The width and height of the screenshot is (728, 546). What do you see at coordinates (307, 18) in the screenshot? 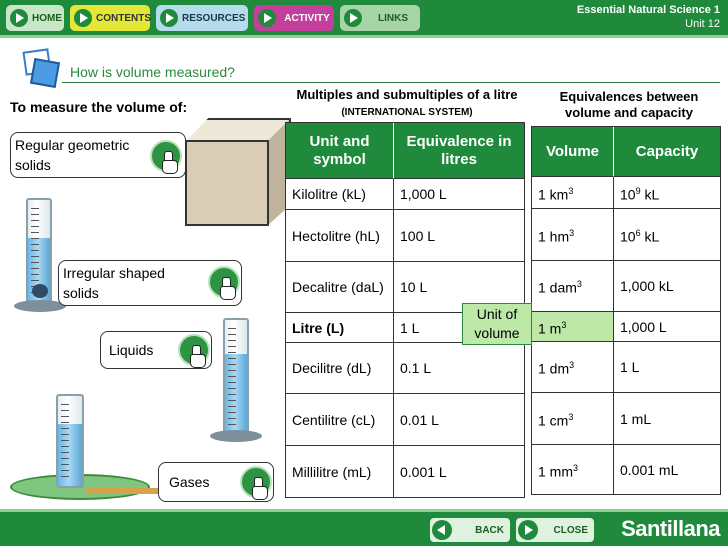
I see `activity-label: ACTIVITY` at bounding box center [307, 18].